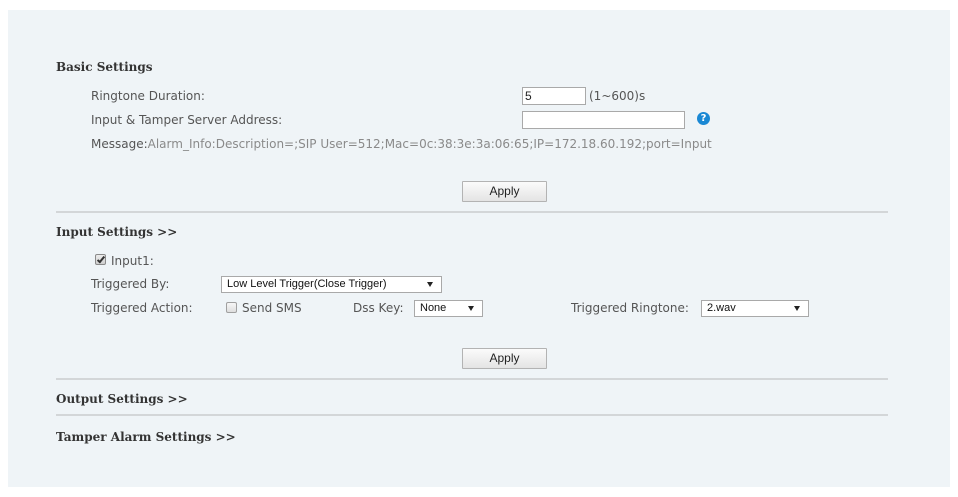 The height and width of the screenshot is (497, 958). Describe the element at coordinates (617, 96) in the screenshot. I see `ringtone-duration-range: (1~600)s` at that location.